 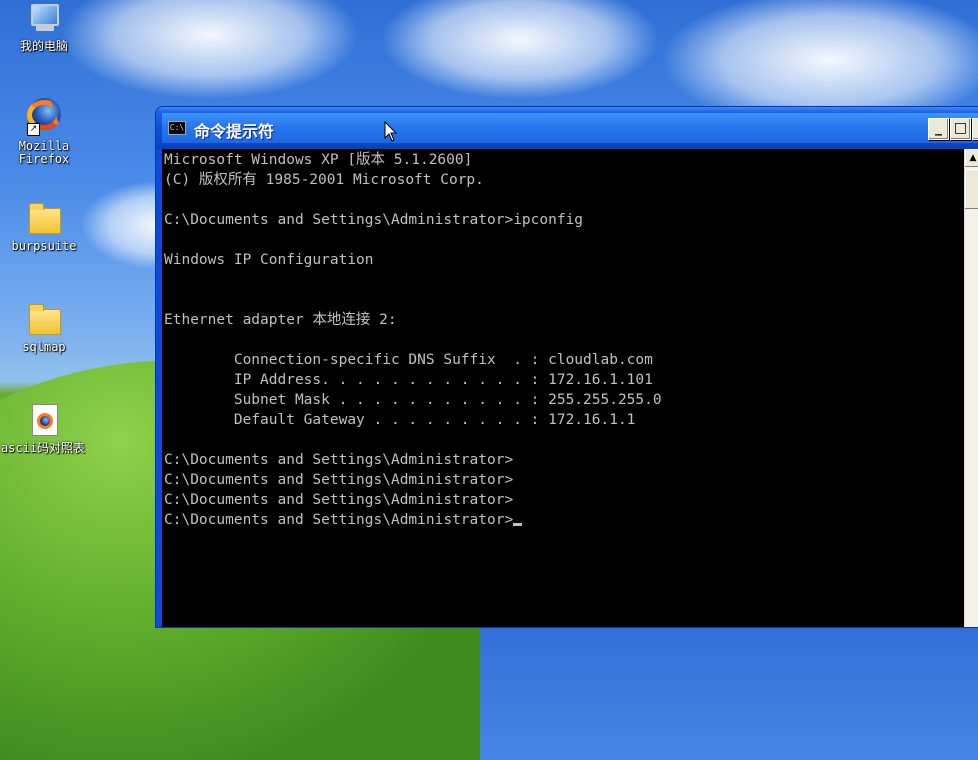 What do you see at coordinates (570, 128) in the screenshot?
I see `title-bar-inner: C:\ 命令提示符 _ □ ×` at bounding box center [570, 128].